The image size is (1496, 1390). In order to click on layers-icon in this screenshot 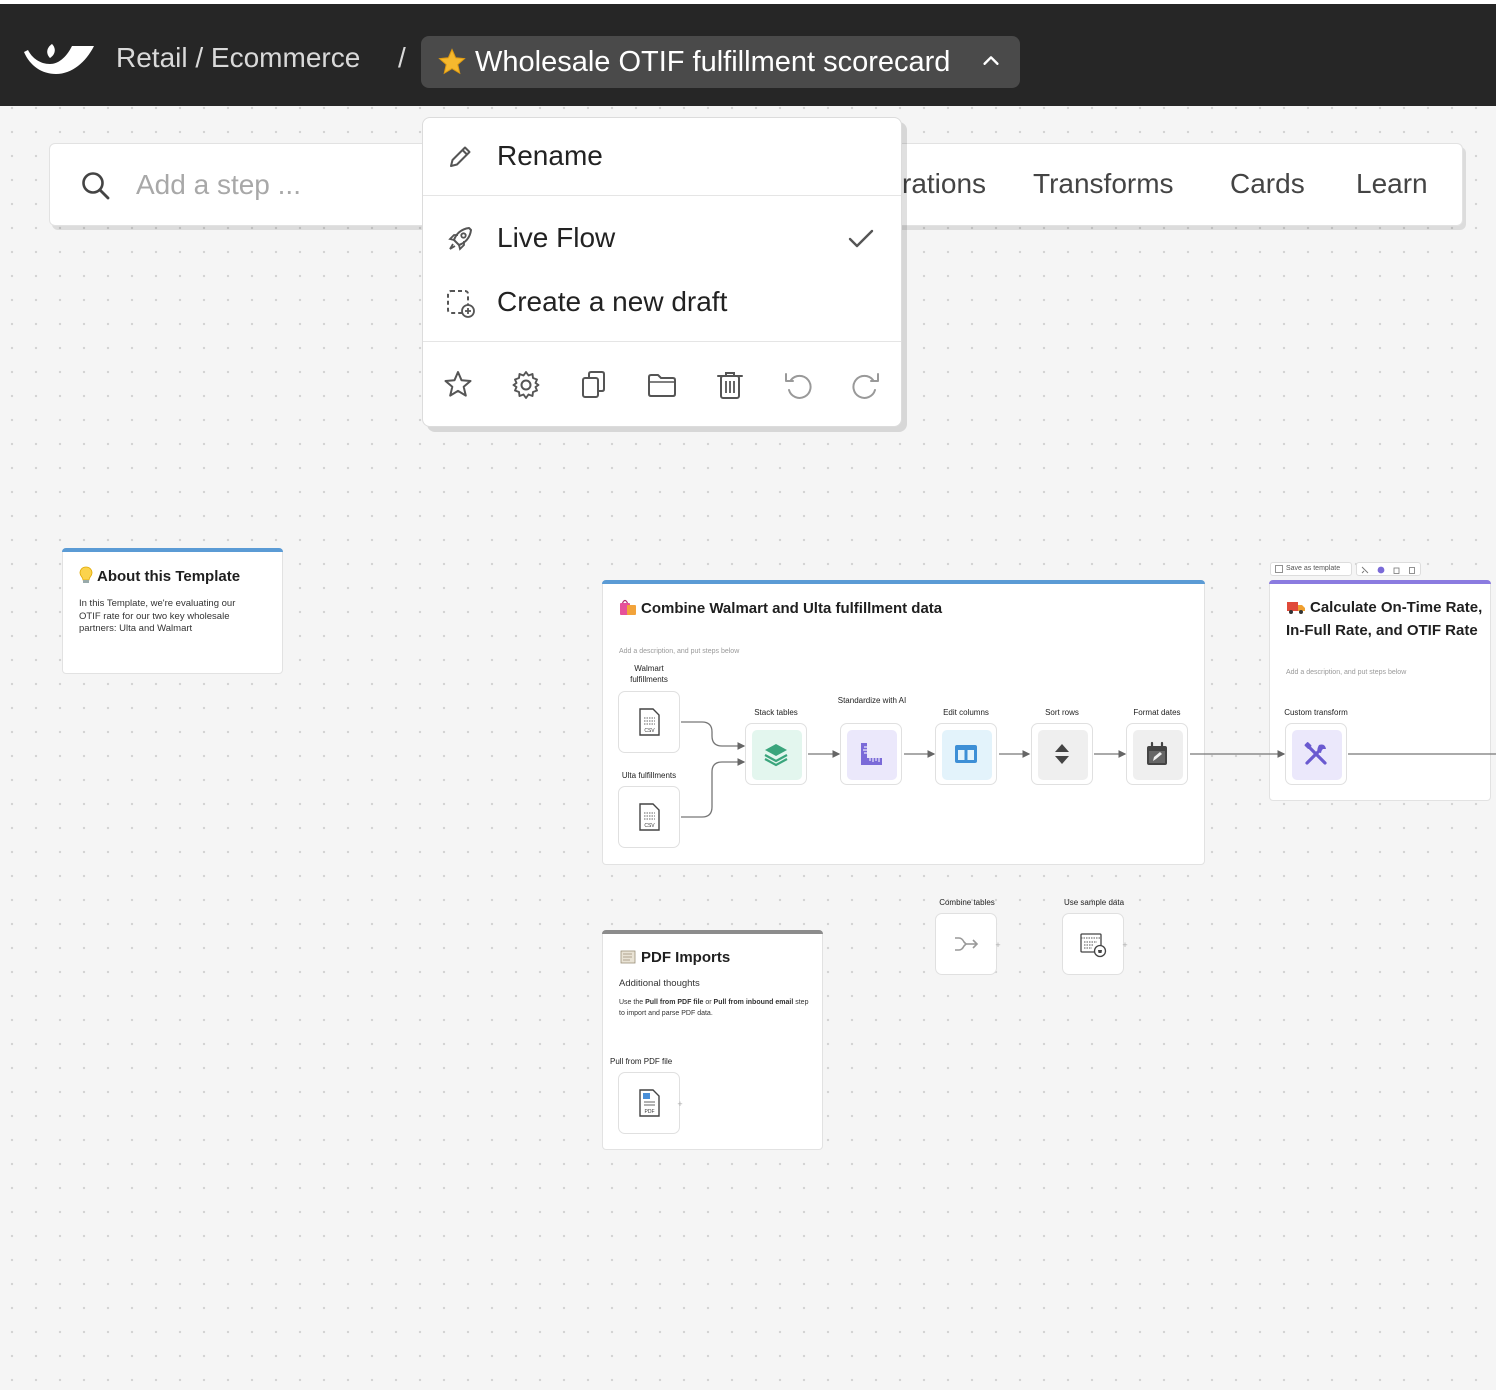, I will do `click(776, 755)`.